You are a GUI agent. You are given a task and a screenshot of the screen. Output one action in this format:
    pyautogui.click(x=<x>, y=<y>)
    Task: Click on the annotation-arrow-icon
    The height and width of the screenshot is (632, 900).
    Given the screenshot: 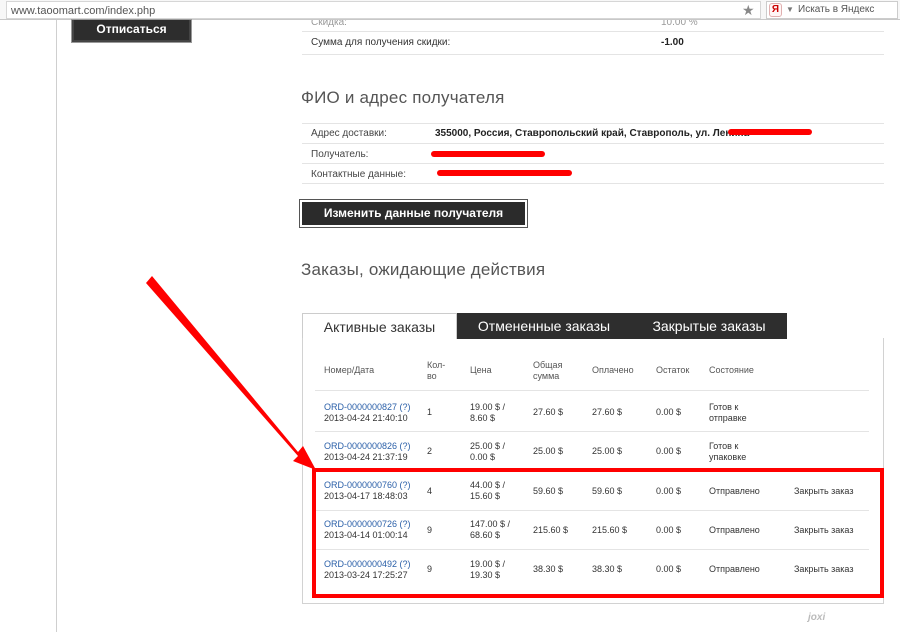 What is the action you would take?
    pyautogui.click(x=231, y=373)
    